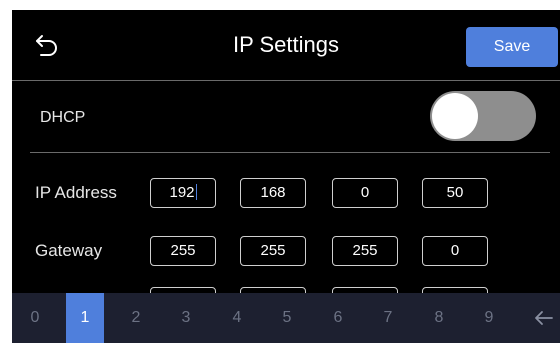 This screenshot has height=343, width=560. I want to click on ip-octet-2-field: 168, so click(273, 193).